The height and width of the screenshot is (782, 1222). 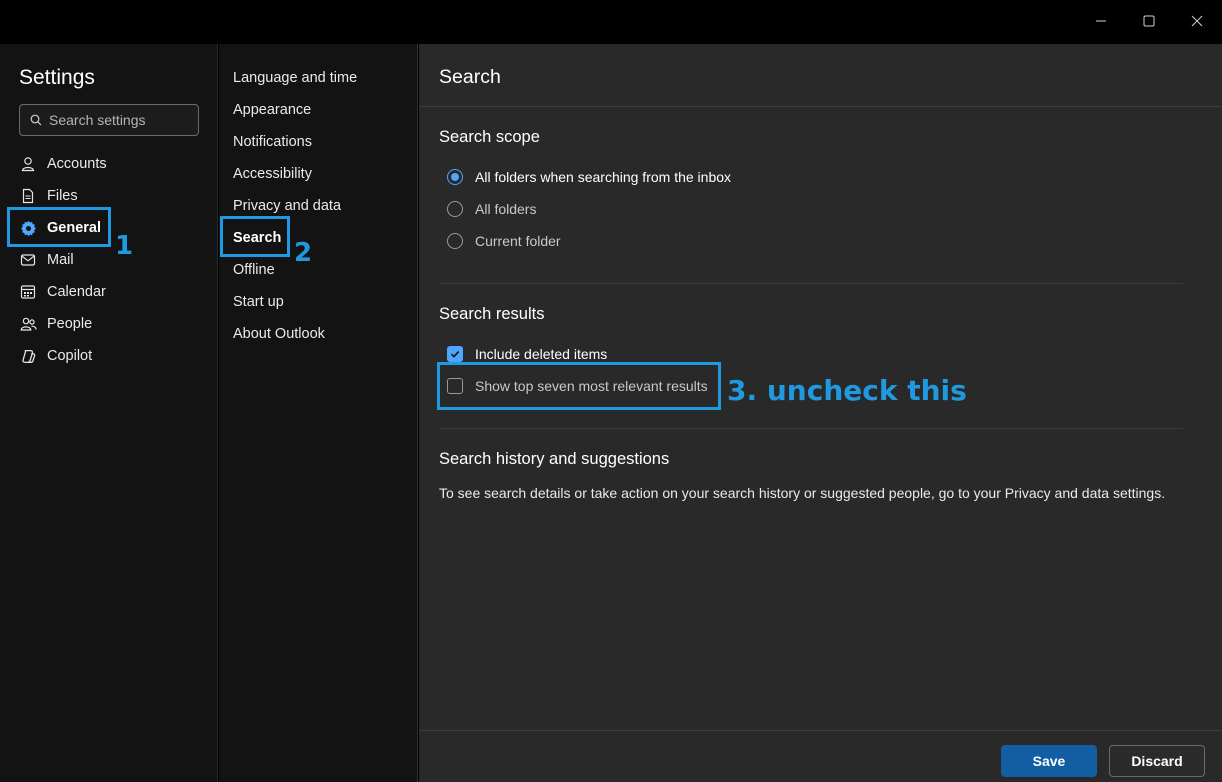 I want to click on sidebar-item-copilot: Copilot, so click(x=55, y=356).